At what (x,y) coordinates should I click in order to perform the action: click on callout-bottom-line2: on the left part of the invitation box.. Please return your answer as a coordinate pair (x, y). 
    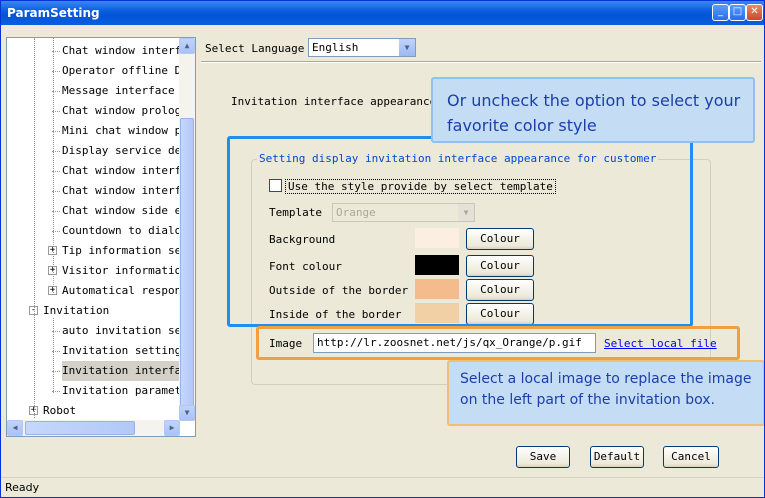
    Looking at the image, I should click on (588, 400).